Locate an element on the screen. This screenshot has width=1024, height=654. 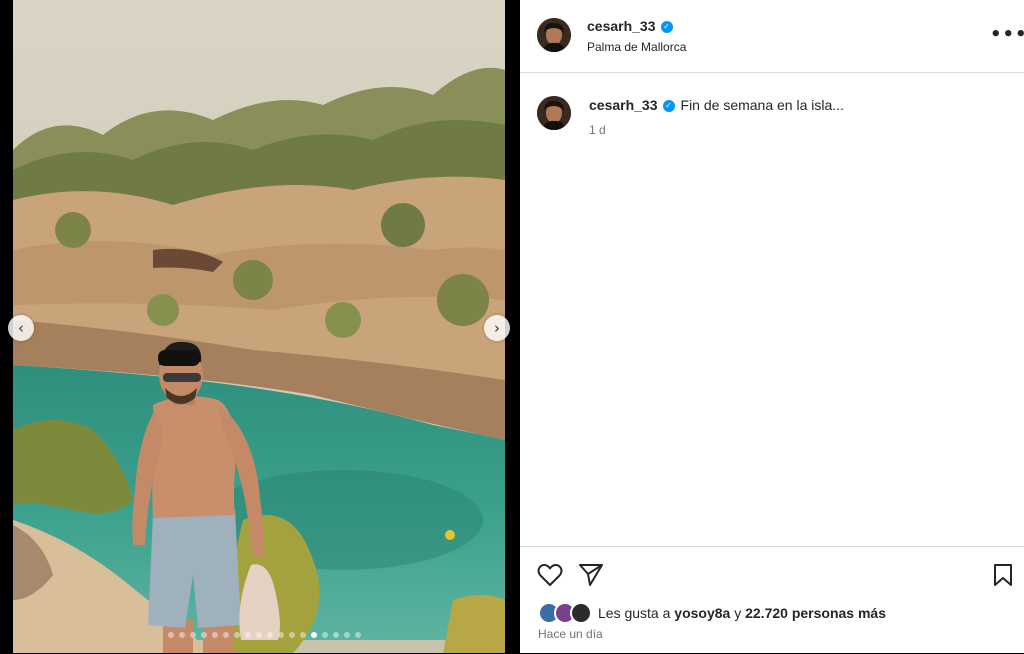
caption-author-avatar is located at coordinates (554, 113).